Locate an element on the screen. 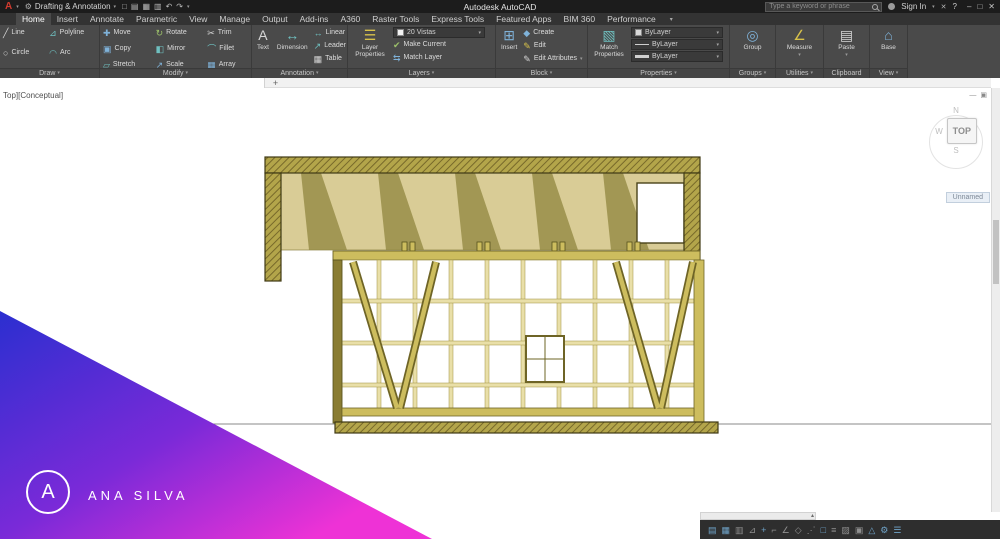 This screenshot has height=539, width=1000. layers-panel-label: Layers ▾ is located at coordinates (421, 73).